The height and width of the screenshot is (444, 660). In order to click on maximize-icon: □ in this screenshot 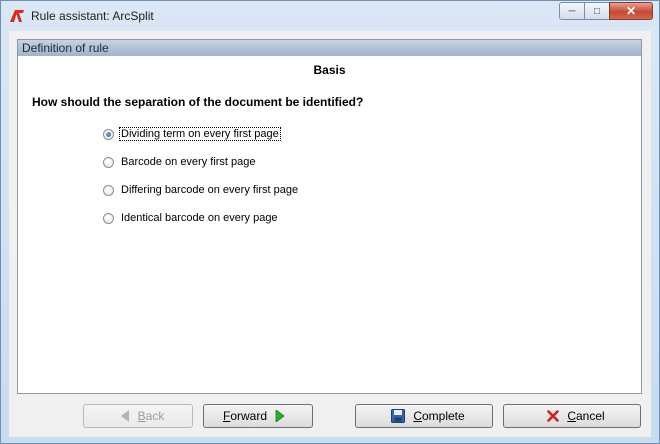, I will do `click(597, 11)`.